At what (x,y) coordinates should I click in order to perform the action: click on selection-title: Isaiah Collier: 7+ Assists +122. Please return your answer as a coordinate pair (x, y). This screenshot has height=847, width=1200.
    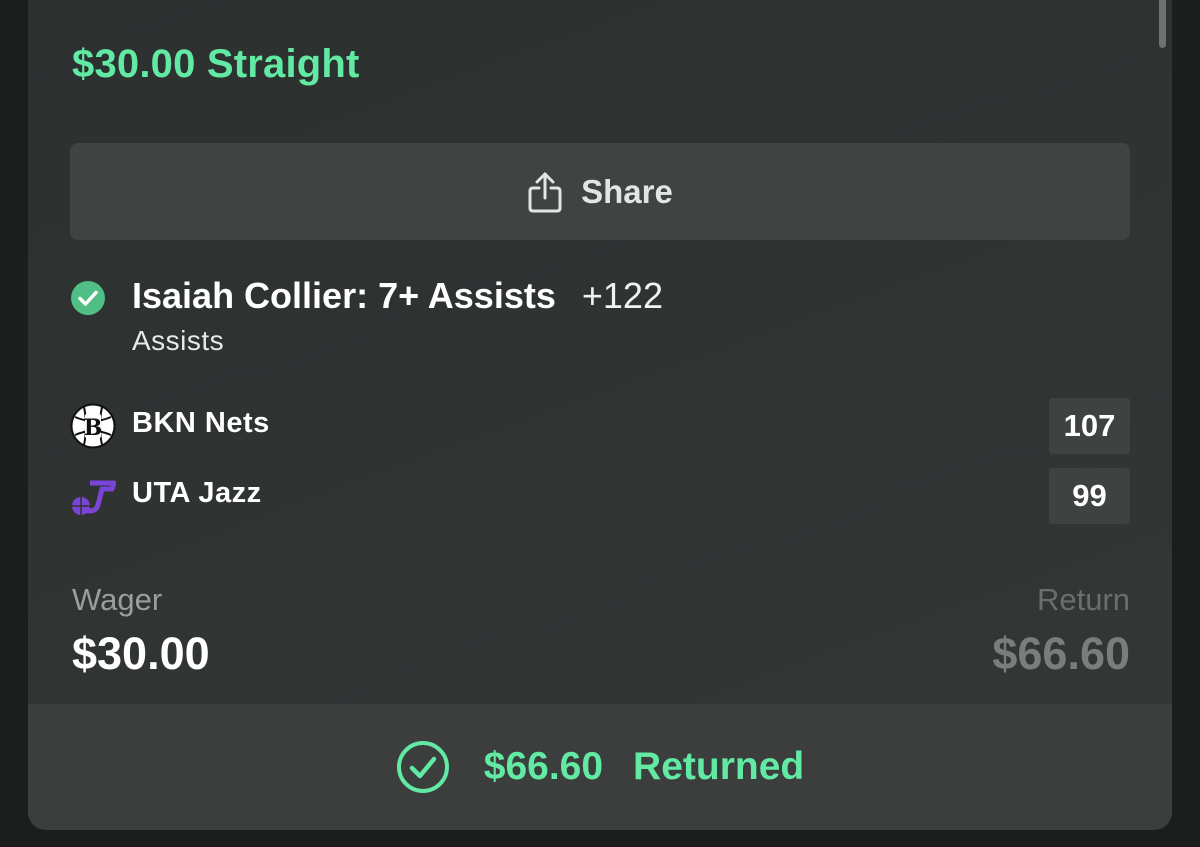
    Looking at the image, I should click on (397, 296).